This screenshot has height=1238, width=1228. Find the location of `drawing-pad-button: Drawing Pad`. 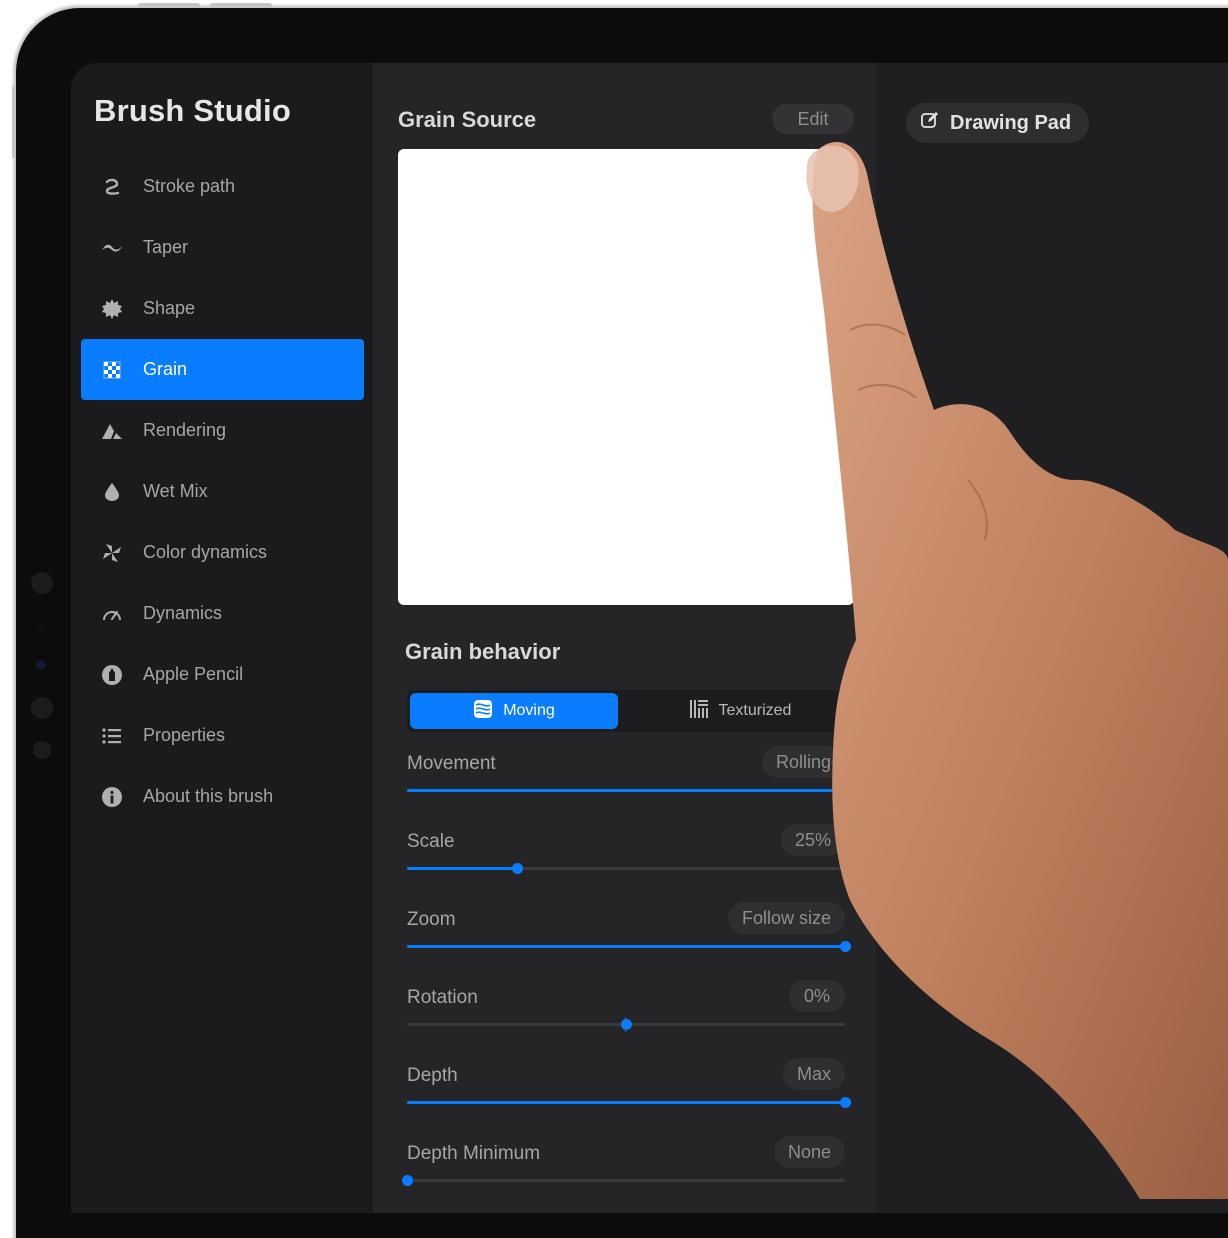

drawing-pad-button: Drawing Pad is located at coordinates (998, 123).